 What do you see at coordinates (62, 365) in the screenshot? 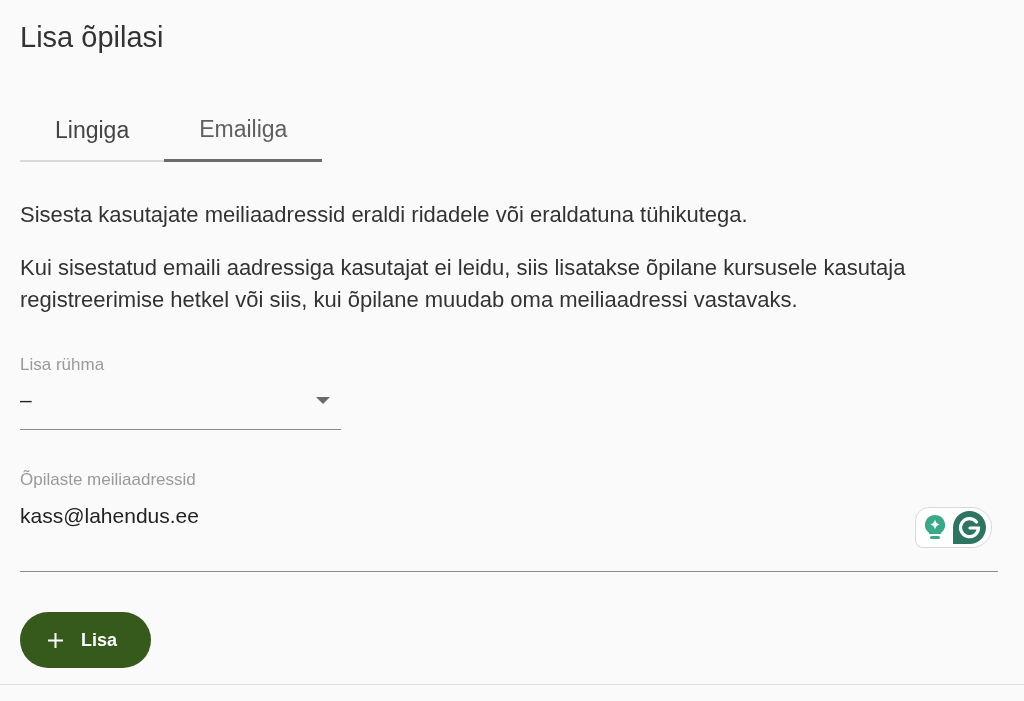
I see `field-label: Lisa rühma` at bounding box center [62, 365].